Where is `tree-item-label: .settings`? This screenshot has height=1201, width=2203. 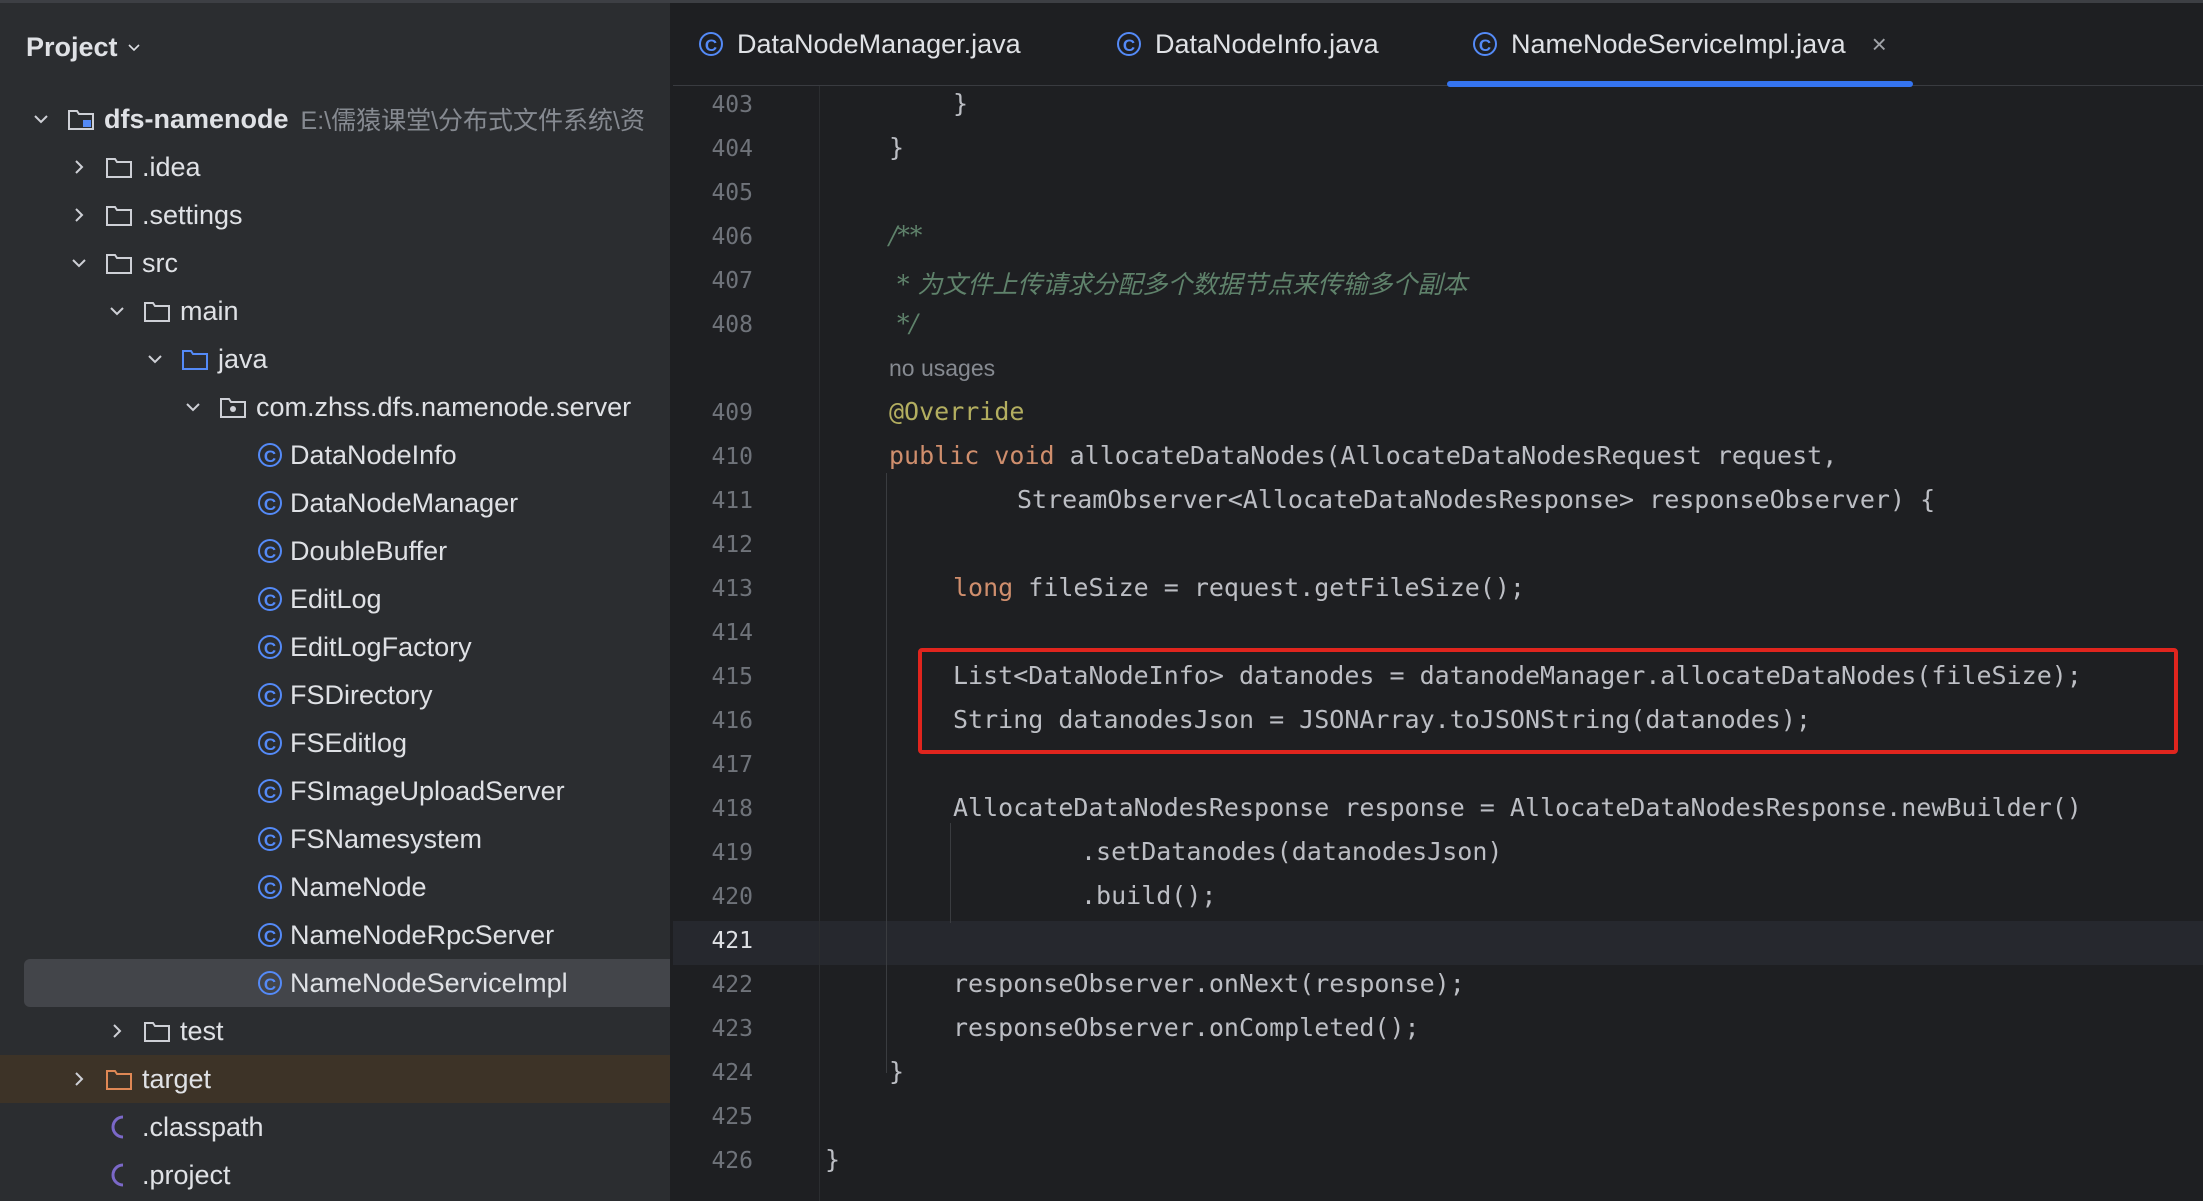
tree-item-label: .settings is located at coordinates (192, 214).